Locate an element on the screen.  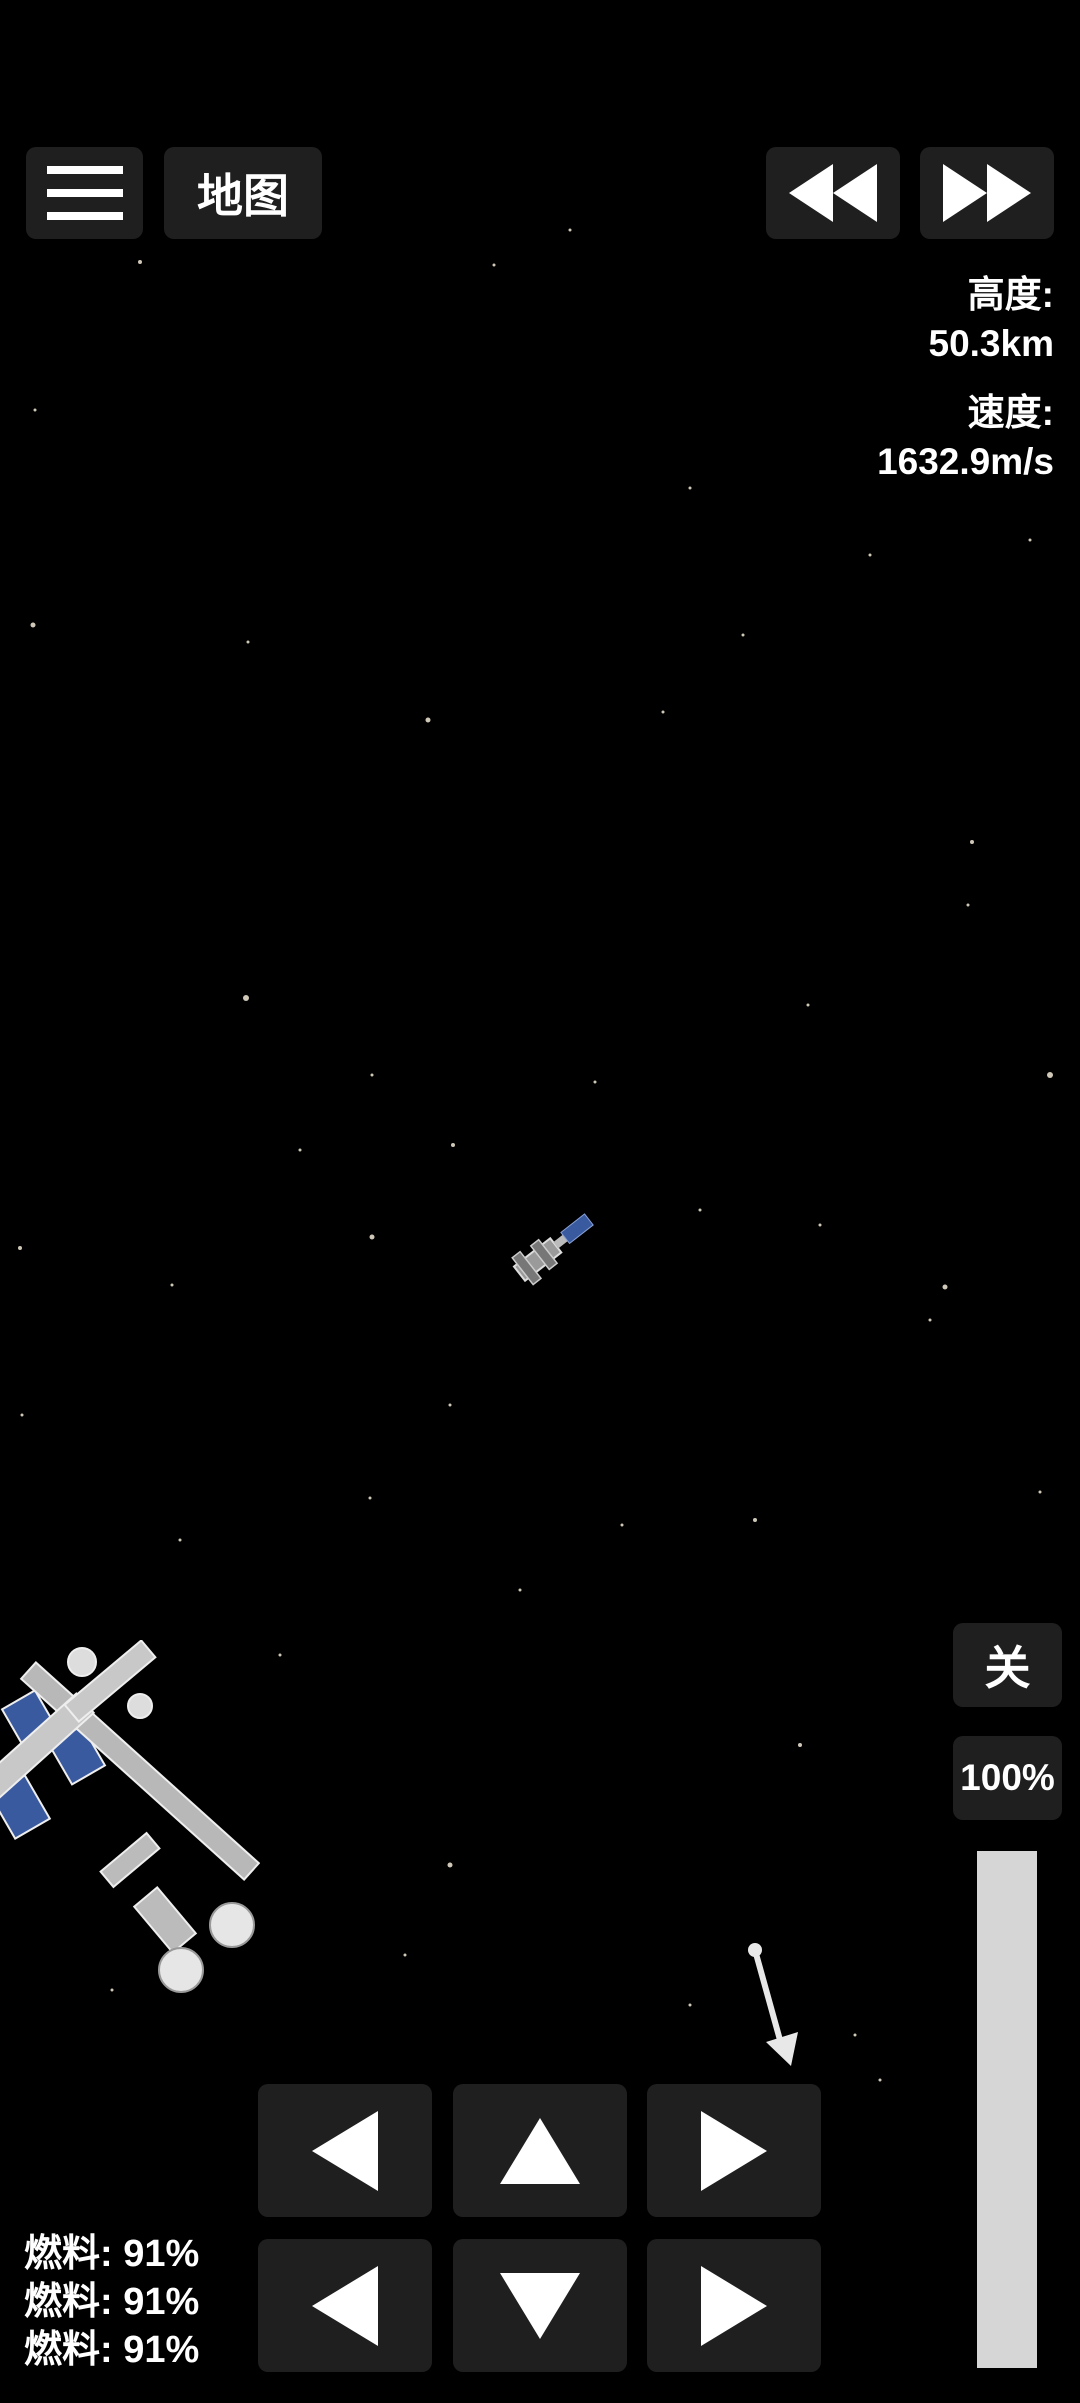
move-left-icon is located at coordinates (345, 2305).